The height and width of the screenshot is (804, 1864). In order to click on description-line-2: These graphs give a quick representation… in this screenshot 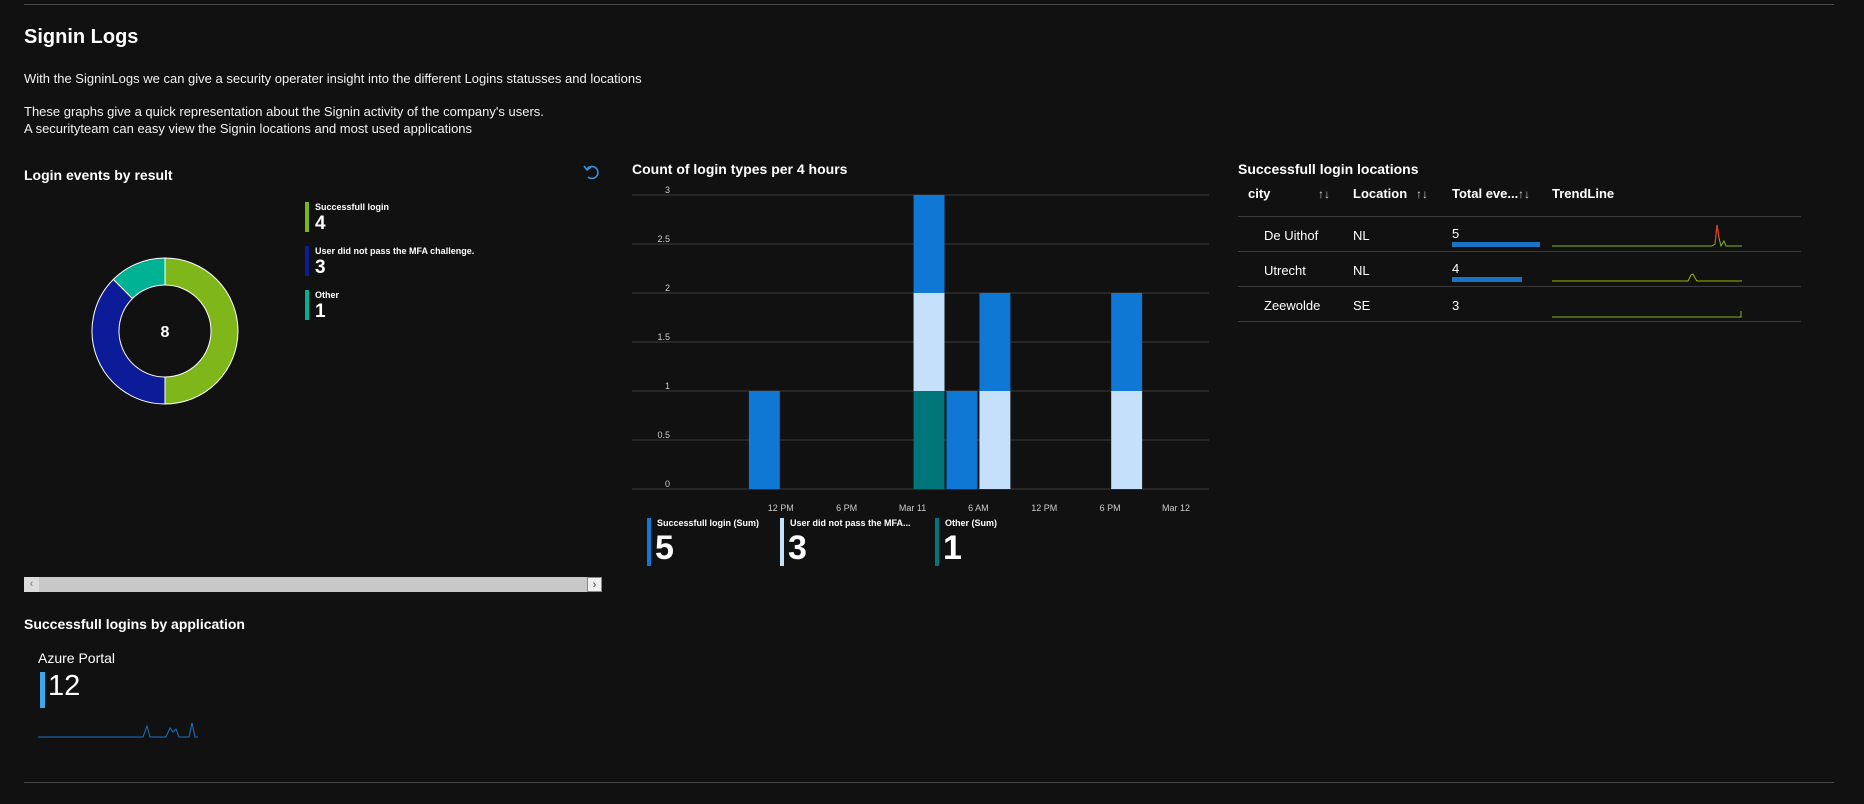, I will do `click(284, 111)`.